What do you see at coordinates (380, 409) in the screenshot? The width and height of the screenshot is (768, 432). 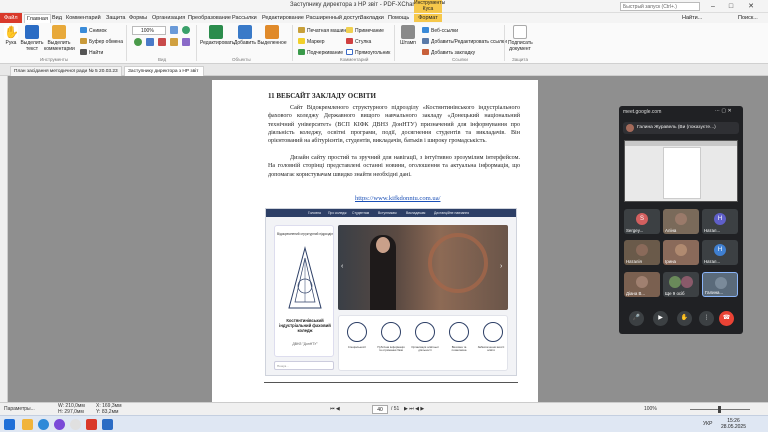 I see `page-number-input: 40` at bounding box center [380, 409].